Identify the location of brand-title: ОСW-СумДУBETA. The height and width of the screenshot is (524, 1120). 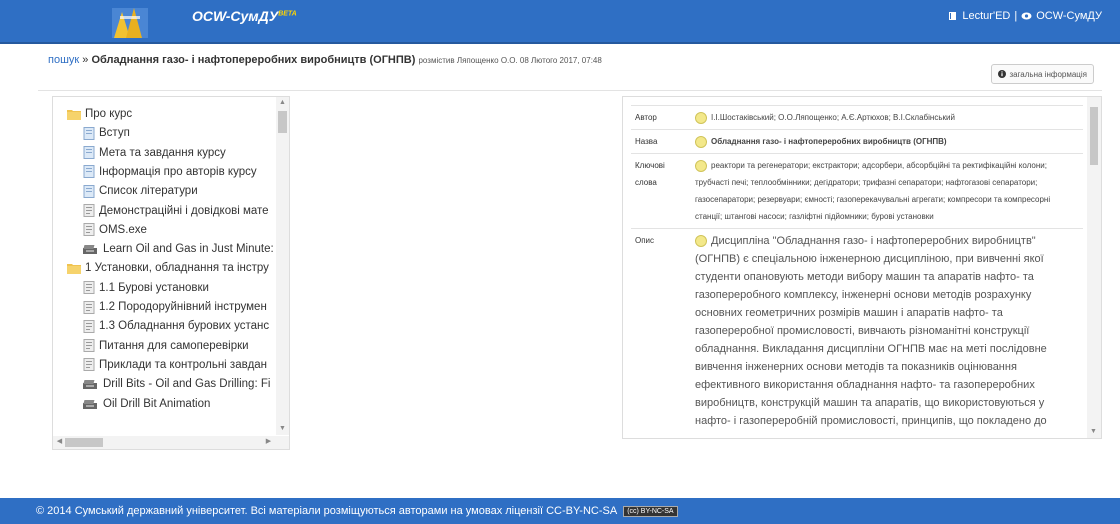
(244, 16).